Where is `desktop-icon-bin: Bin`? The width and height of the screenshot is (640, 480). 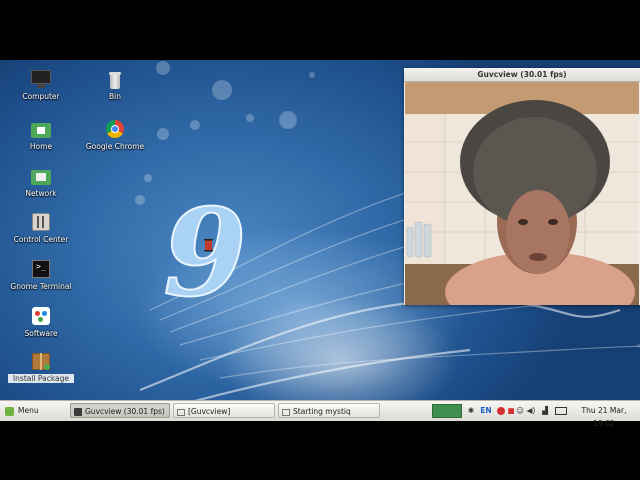 desktop-icon-bin: Bin is located at coordinates (115, 85).